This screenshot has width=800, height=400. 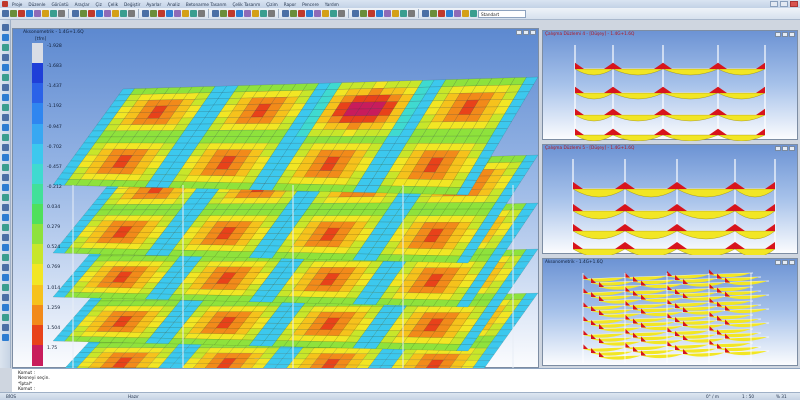 I want to click on menu-item: Proje, so click(x=17, y=4).